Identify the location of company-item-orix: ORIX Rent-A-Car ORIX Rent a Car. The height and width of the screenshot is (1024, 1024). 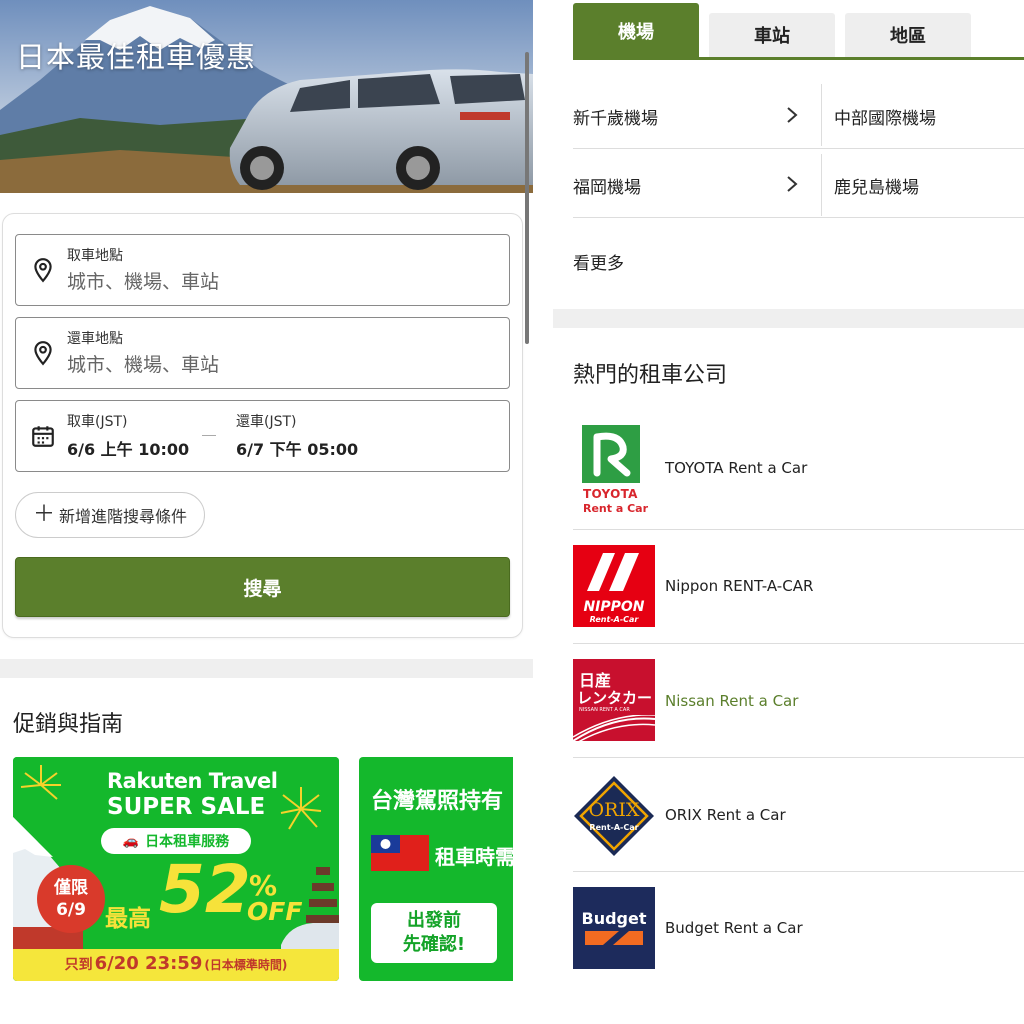
(798, 828).